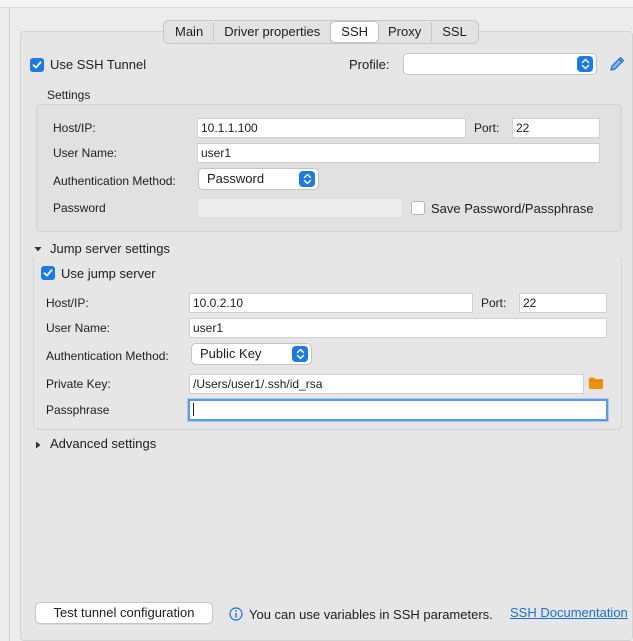  Describe the element at coordinates (69, 95) in the screenshot. I see `settings-section-title: Settings` at that location.